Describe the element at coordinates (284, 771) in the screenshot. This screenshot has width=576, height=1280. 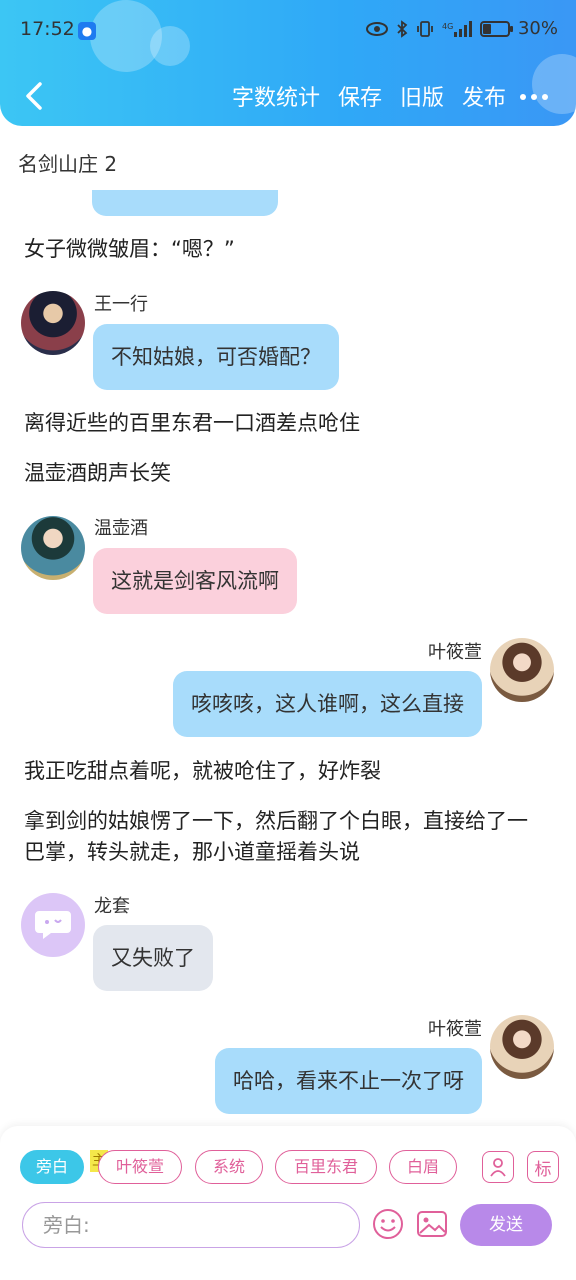
I see `narration-line: 我正吃甜点着呢，就被呛住了，好炸裂` at that location.